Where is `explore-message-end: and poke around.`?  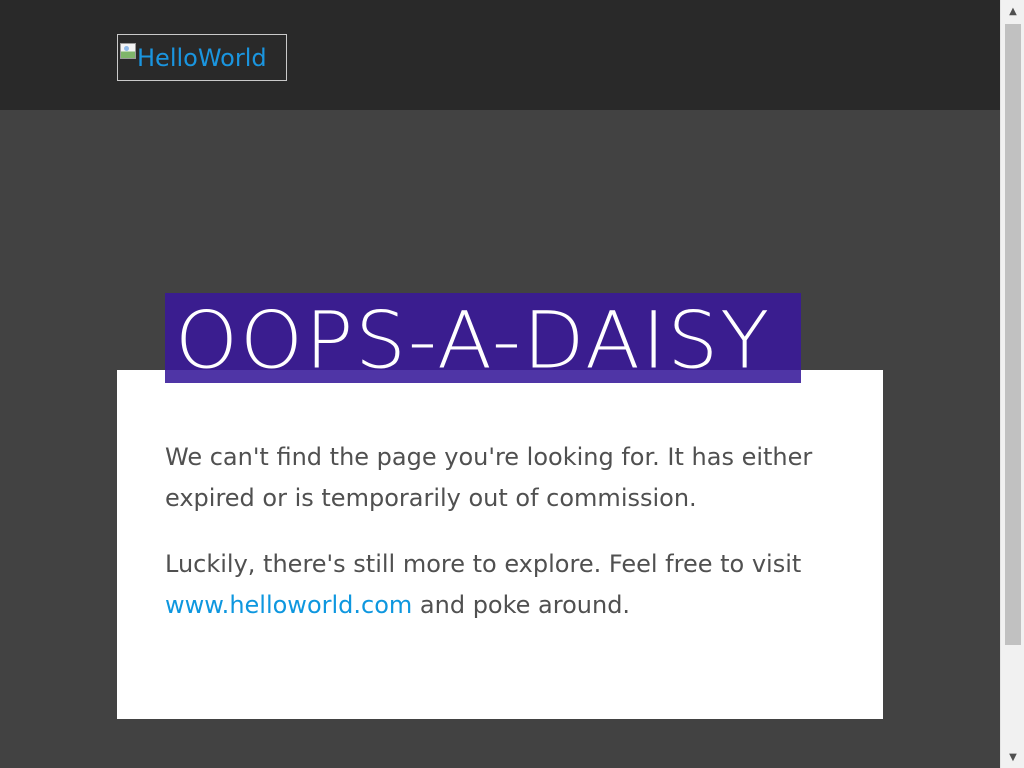
explore-message-end: and poke around. is located at coordinates (521, 605).